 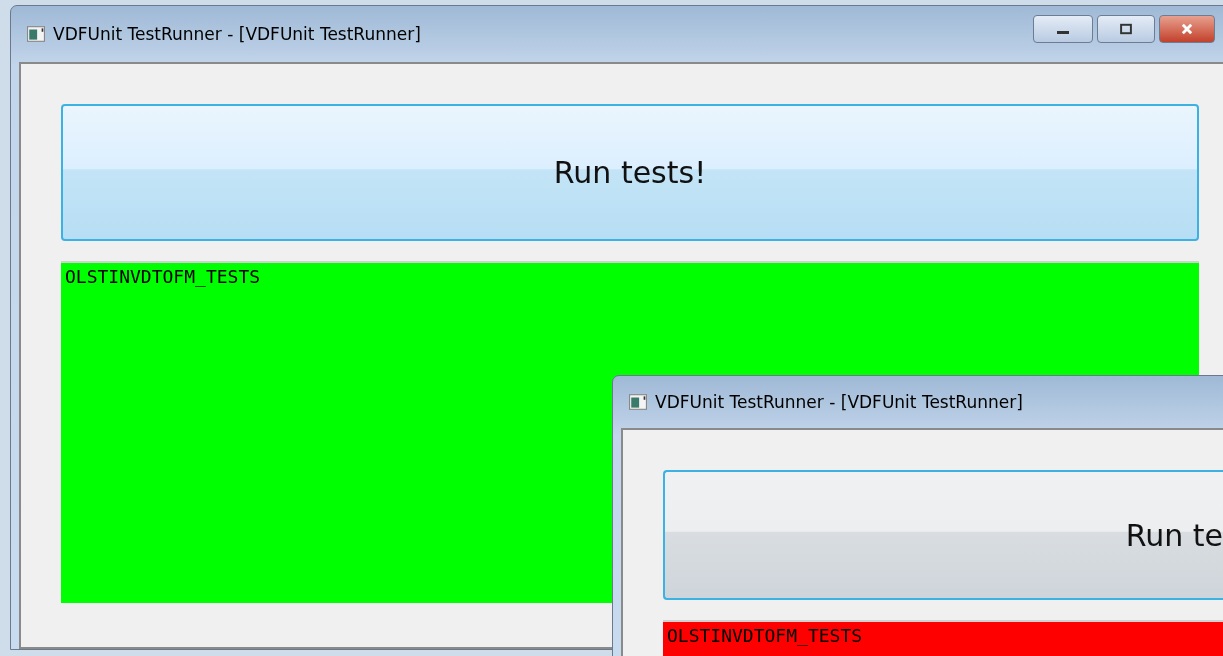 What do you see at coordinates (1063, 29) in the screenshot?
I see `minimize-button` at bounding box center [1063, 29].